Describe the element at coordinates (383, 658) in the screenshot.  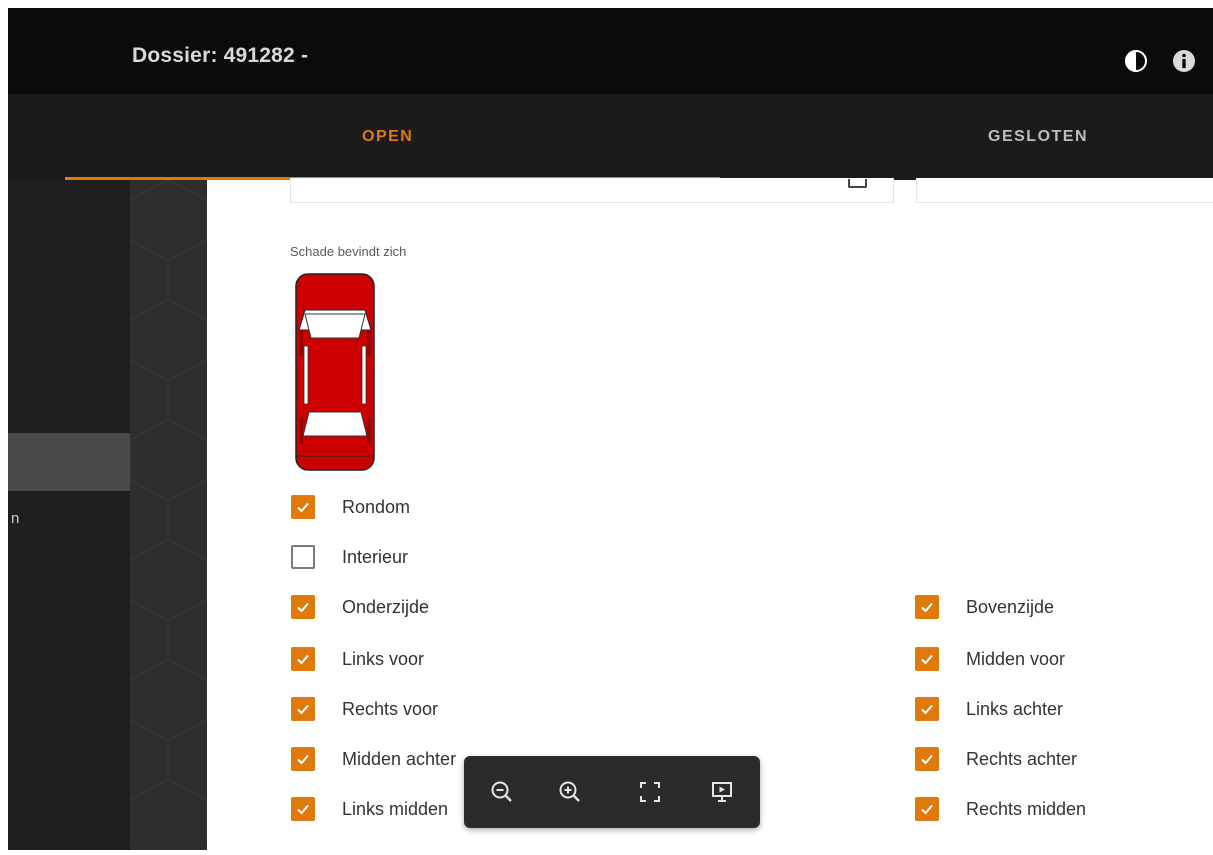
I see `checkbox-label: Links voor` at that location.